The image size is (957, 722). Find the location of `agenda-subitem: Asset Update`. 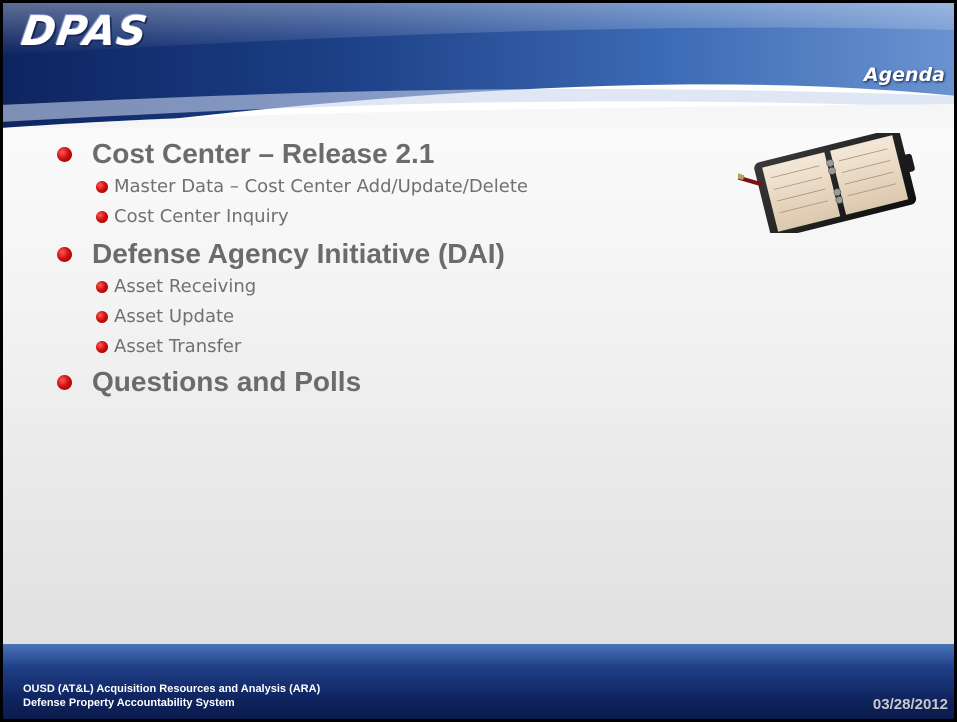

agenda-subitem: Asset Update is located at coordinates (413, 317).